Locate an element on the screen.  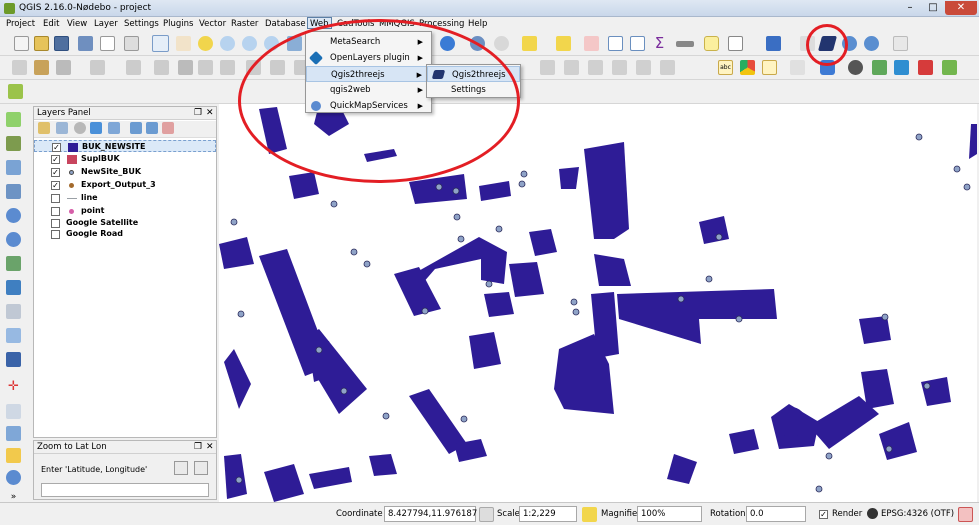
field-calculator-icon is located at coordinates (637, 43).